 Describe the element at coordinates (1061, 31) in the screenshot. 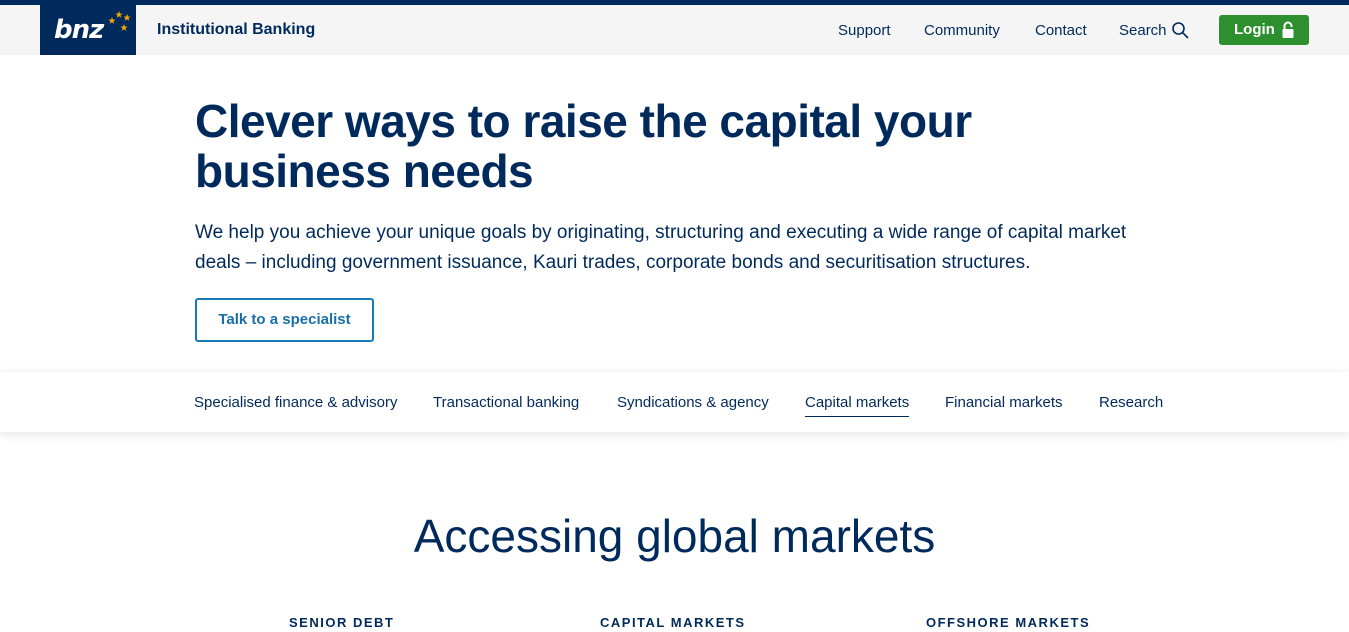

I see `nav-contact: Contact` at that location.